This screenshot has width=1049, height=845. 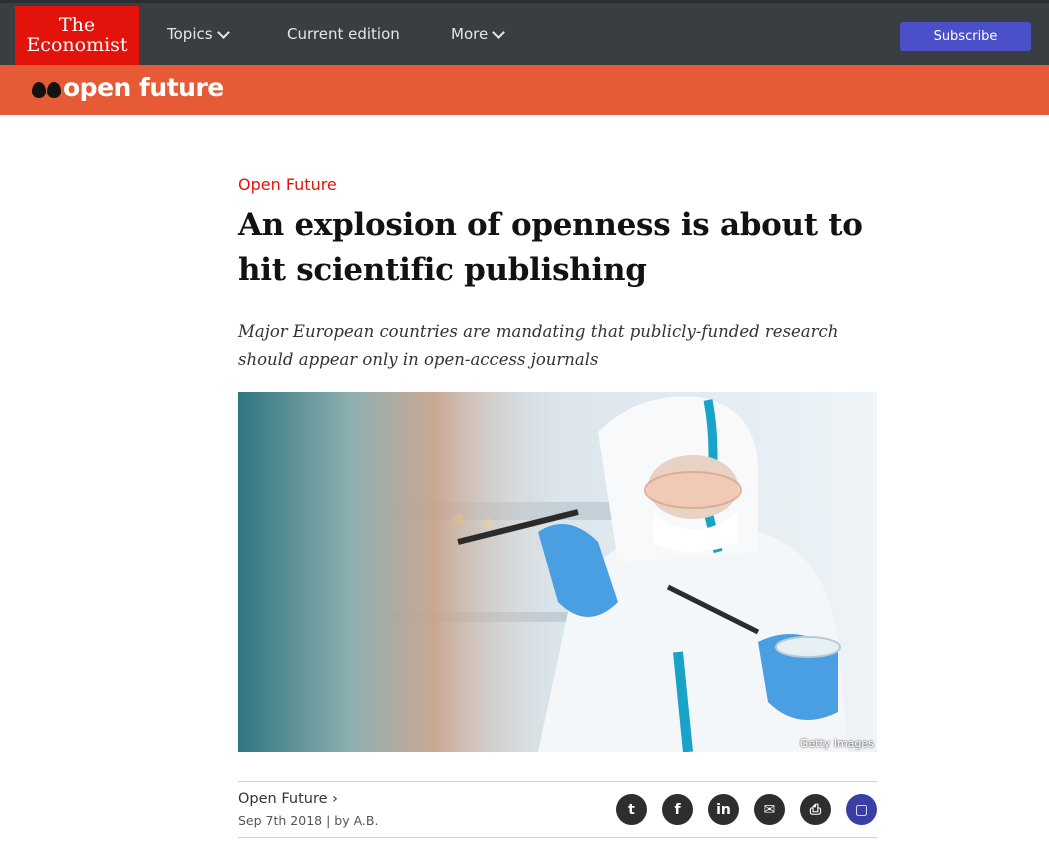 I want to click on linkedin-icon: in, so click(x=723, y=809).